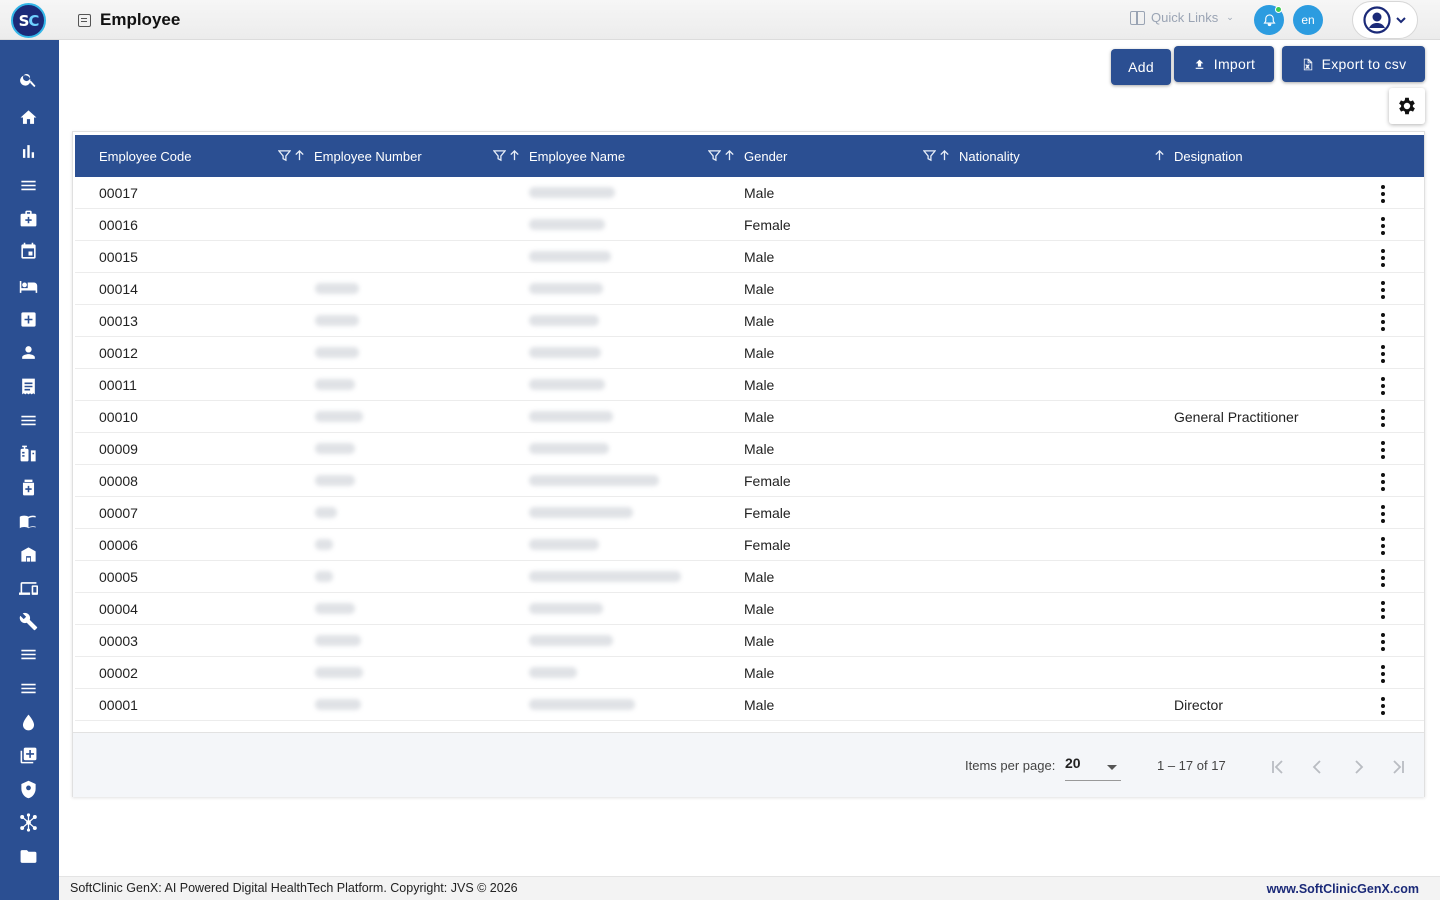 This screenshot has width=1440, height=900. Describe the element at coordinates (1182, 17) in the screenshot. I see `quick-links-menu: Quick Links ⌄` at that location.